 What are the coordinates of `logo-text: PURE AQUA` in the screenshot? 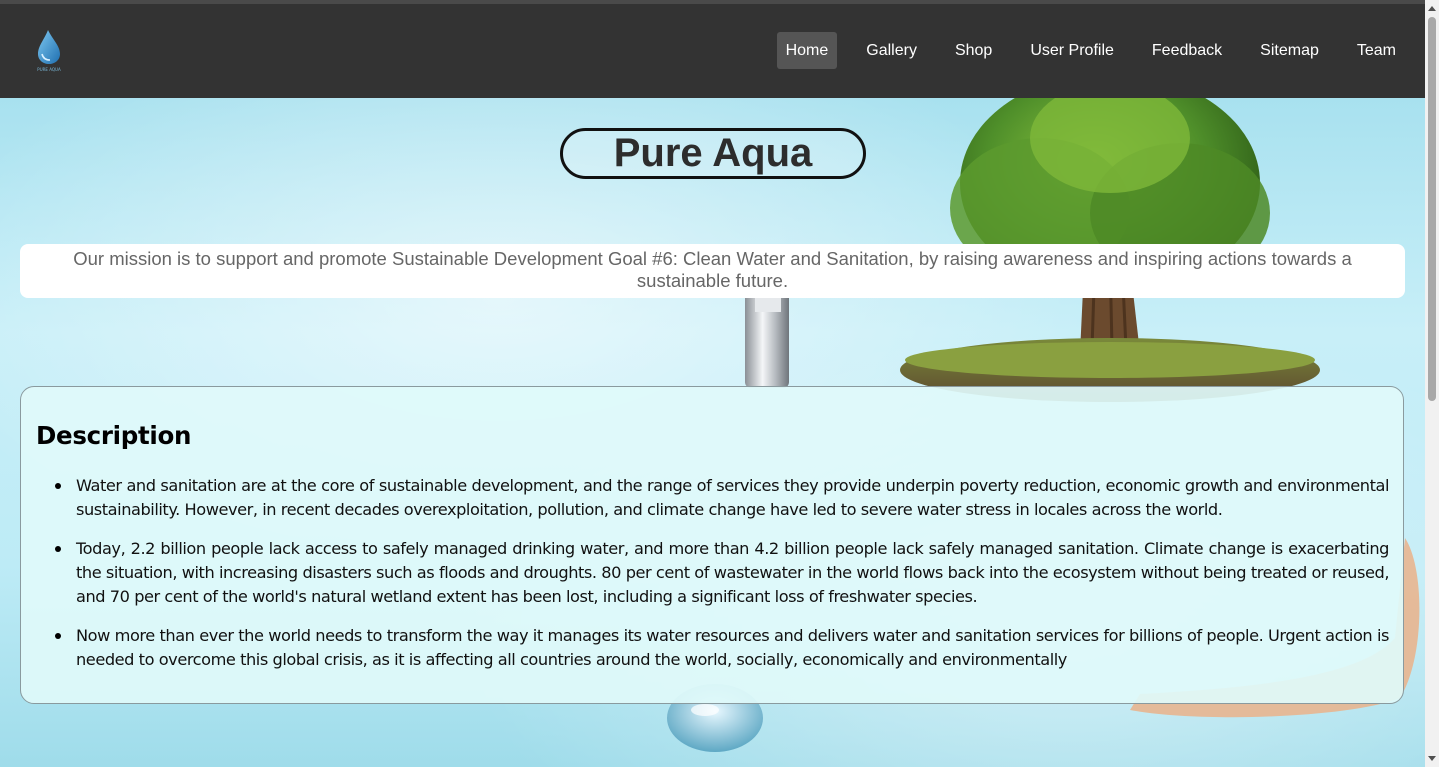 It's located at (49, 69).